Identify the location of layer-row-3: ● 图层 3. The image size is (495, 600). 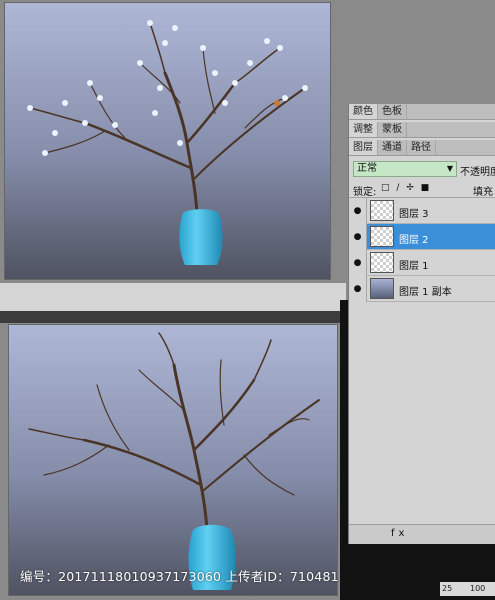
(422, 211).